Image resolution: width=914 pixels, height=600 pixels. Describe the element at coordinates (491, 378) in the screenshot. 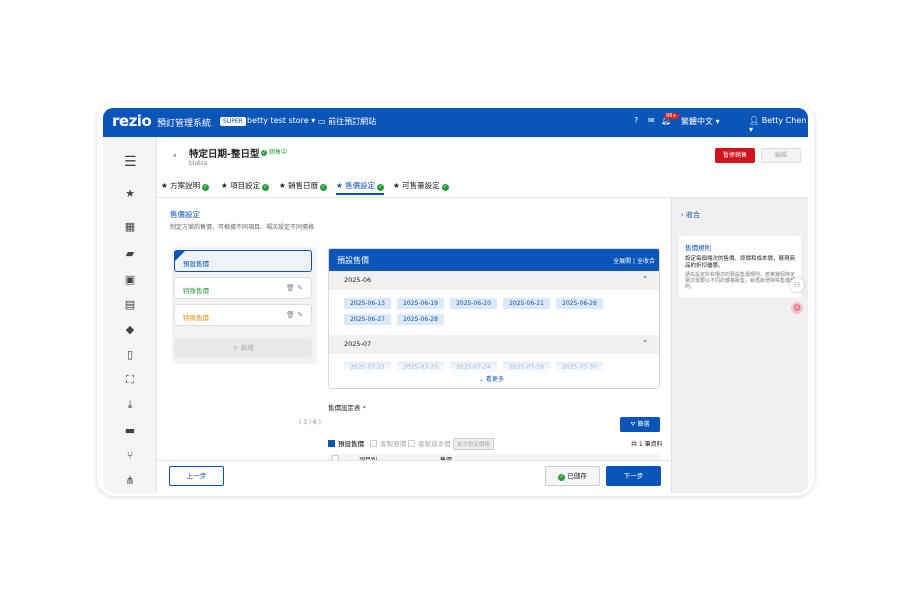

I see `see-more-link: ⌄ 看更多` at that location.